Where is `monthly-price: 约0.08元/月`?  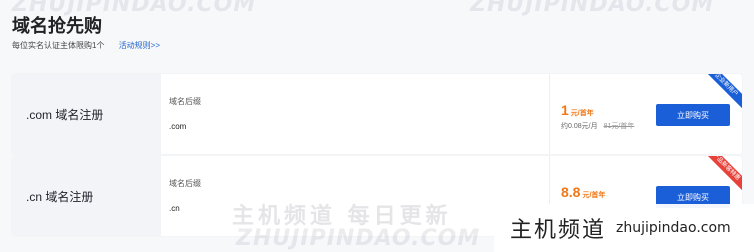 monthly-price: 约0.08元/月 is located at coordinates (579, 126).